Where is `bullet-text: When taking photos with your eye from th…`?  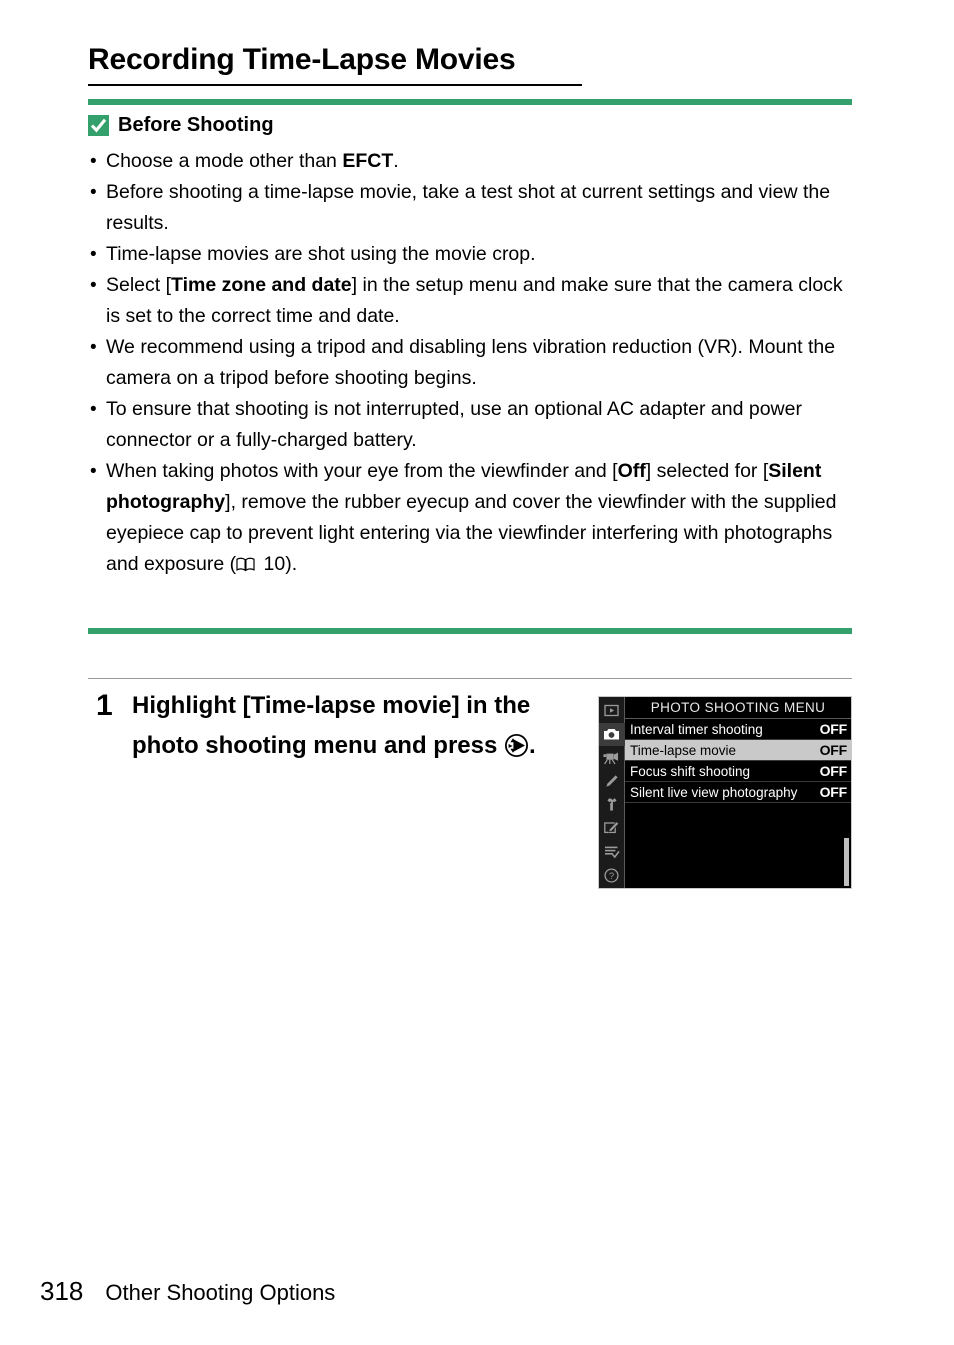
bullet-text: When taking photos with your eye from th… is located at coordinates (471, 517).